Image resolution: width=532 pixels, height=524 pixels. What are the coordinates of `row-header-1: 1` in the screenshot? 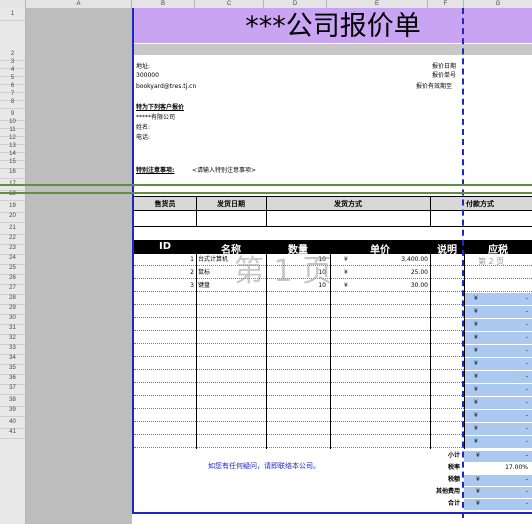 It's located at (12, 14).